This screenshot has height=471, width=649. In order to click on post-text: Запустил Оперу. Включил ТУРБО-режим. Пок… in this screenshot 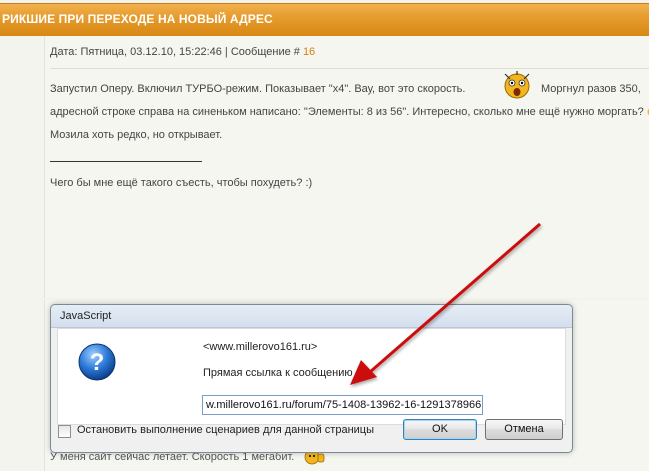, I will do `click(349, 109)`.